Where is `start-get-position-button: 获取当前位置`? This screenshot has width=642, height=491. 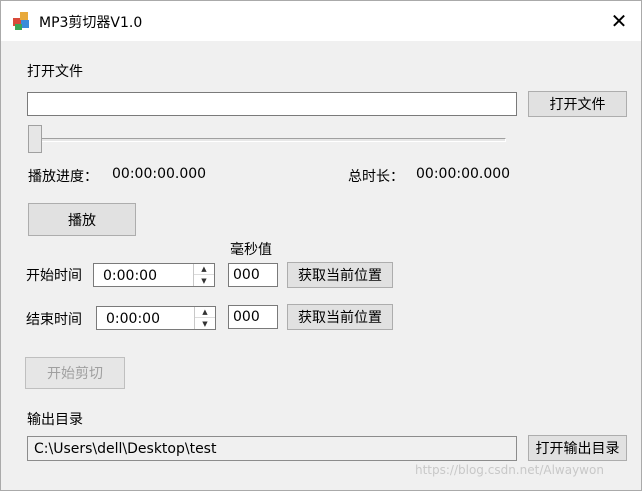
start-get-position-button: 获取当前位置 is located at coordinates (340, 275).